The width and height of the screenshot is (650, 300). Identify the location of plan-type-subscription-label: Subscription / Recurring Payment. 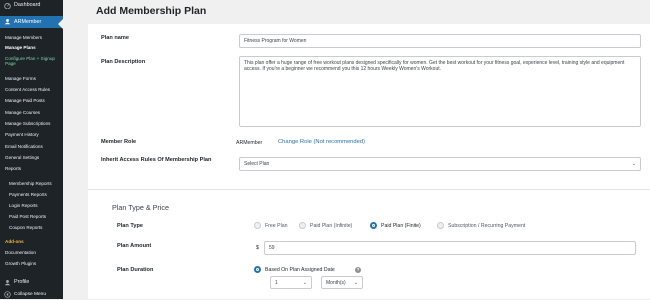
(487, 226).